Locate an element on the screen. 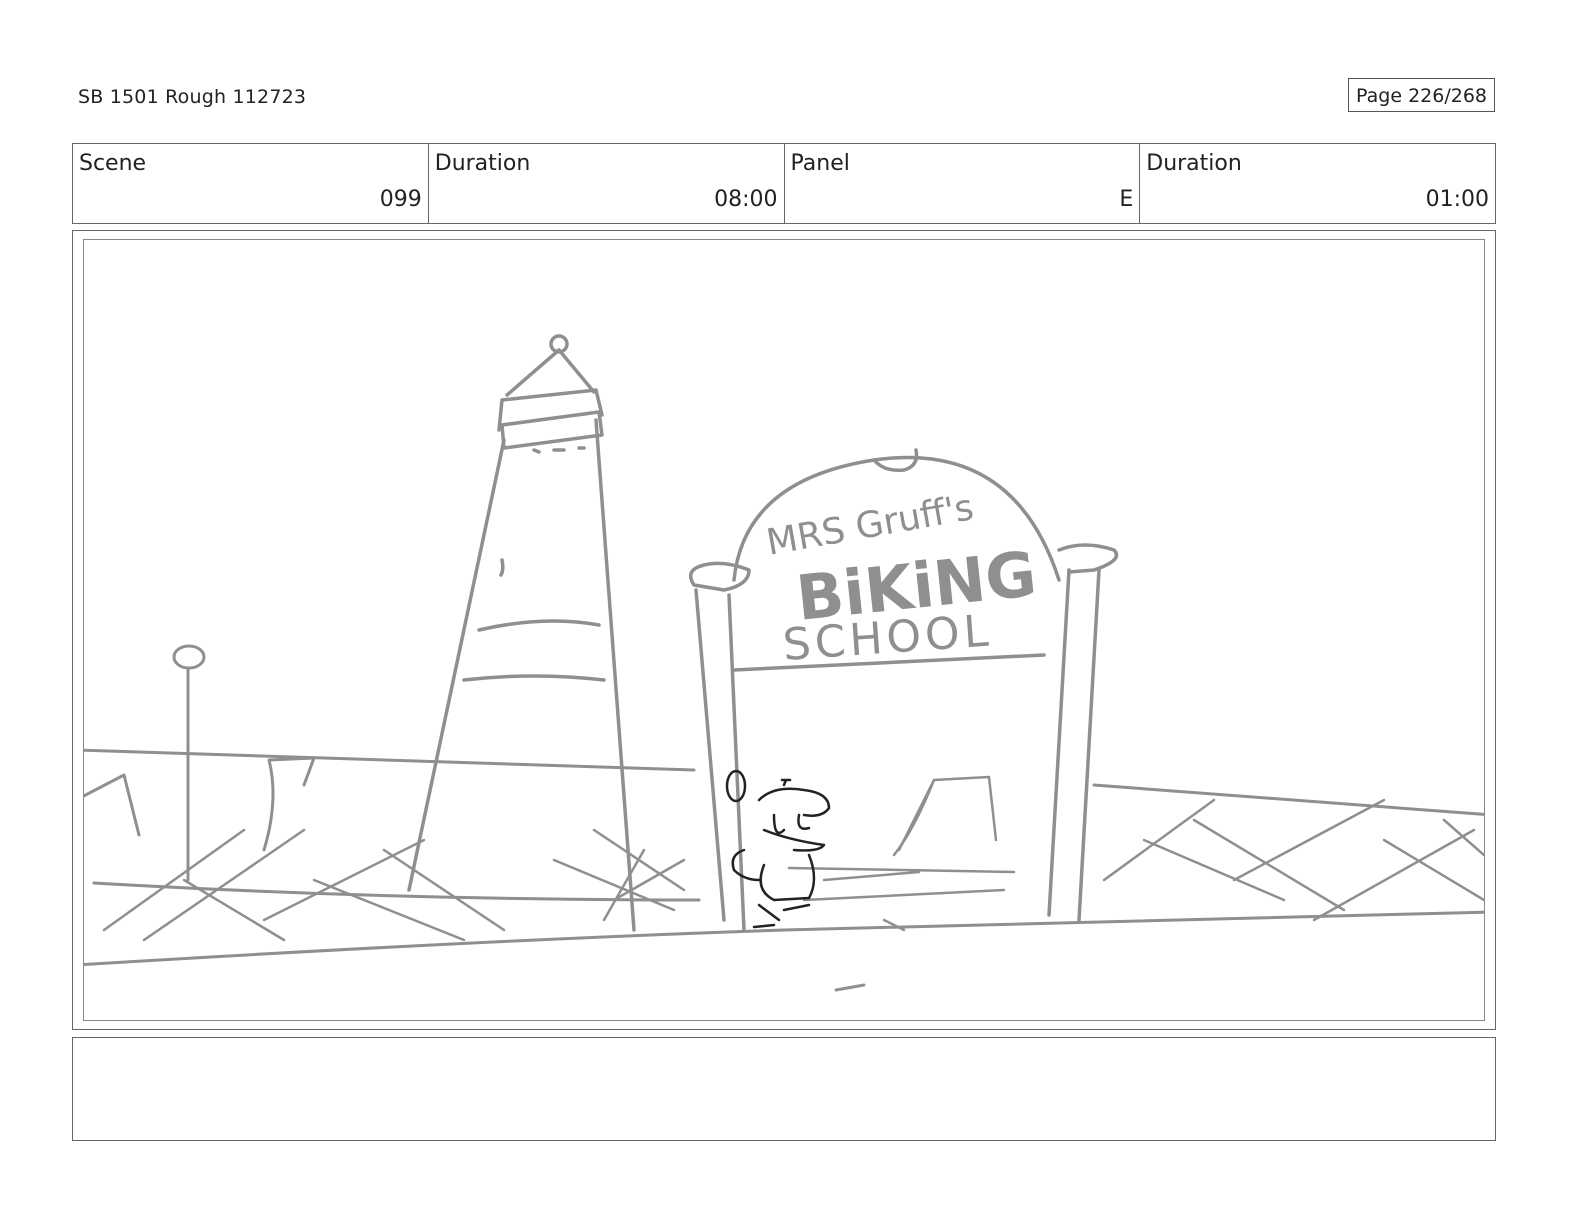 The image size is (1584, 1224). ground-mark is located at coordinates (850, 987).